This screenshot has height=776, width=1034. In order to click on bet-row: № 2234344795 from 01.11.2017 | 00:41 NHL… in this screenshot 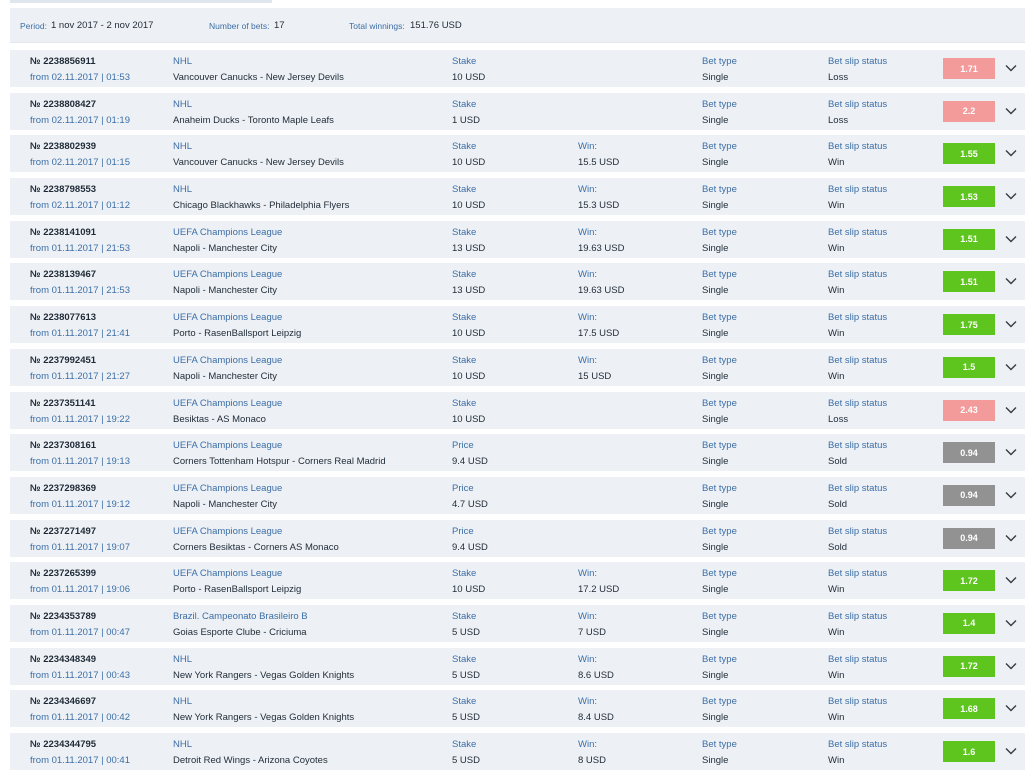, I will do `click(517, 751)`.